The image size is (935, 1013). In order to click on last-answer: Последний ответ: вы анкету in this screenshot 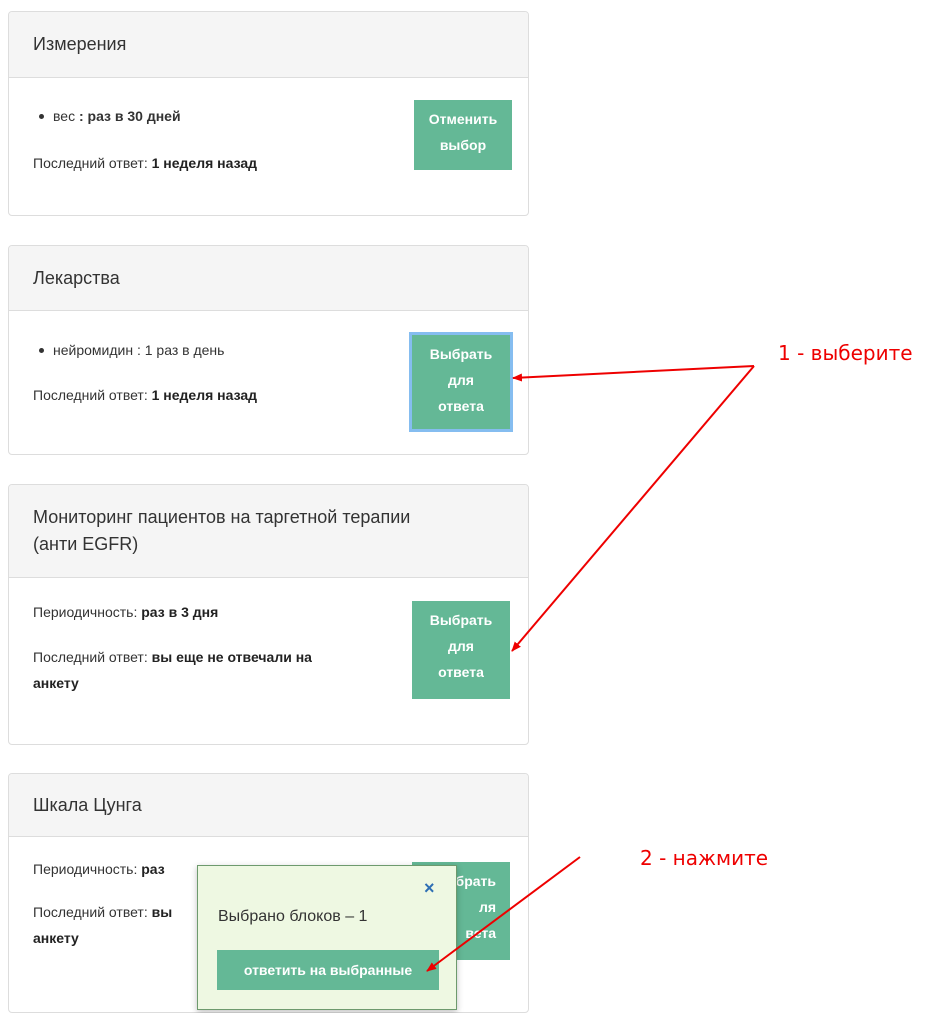, I will do `click(102, 925)`.